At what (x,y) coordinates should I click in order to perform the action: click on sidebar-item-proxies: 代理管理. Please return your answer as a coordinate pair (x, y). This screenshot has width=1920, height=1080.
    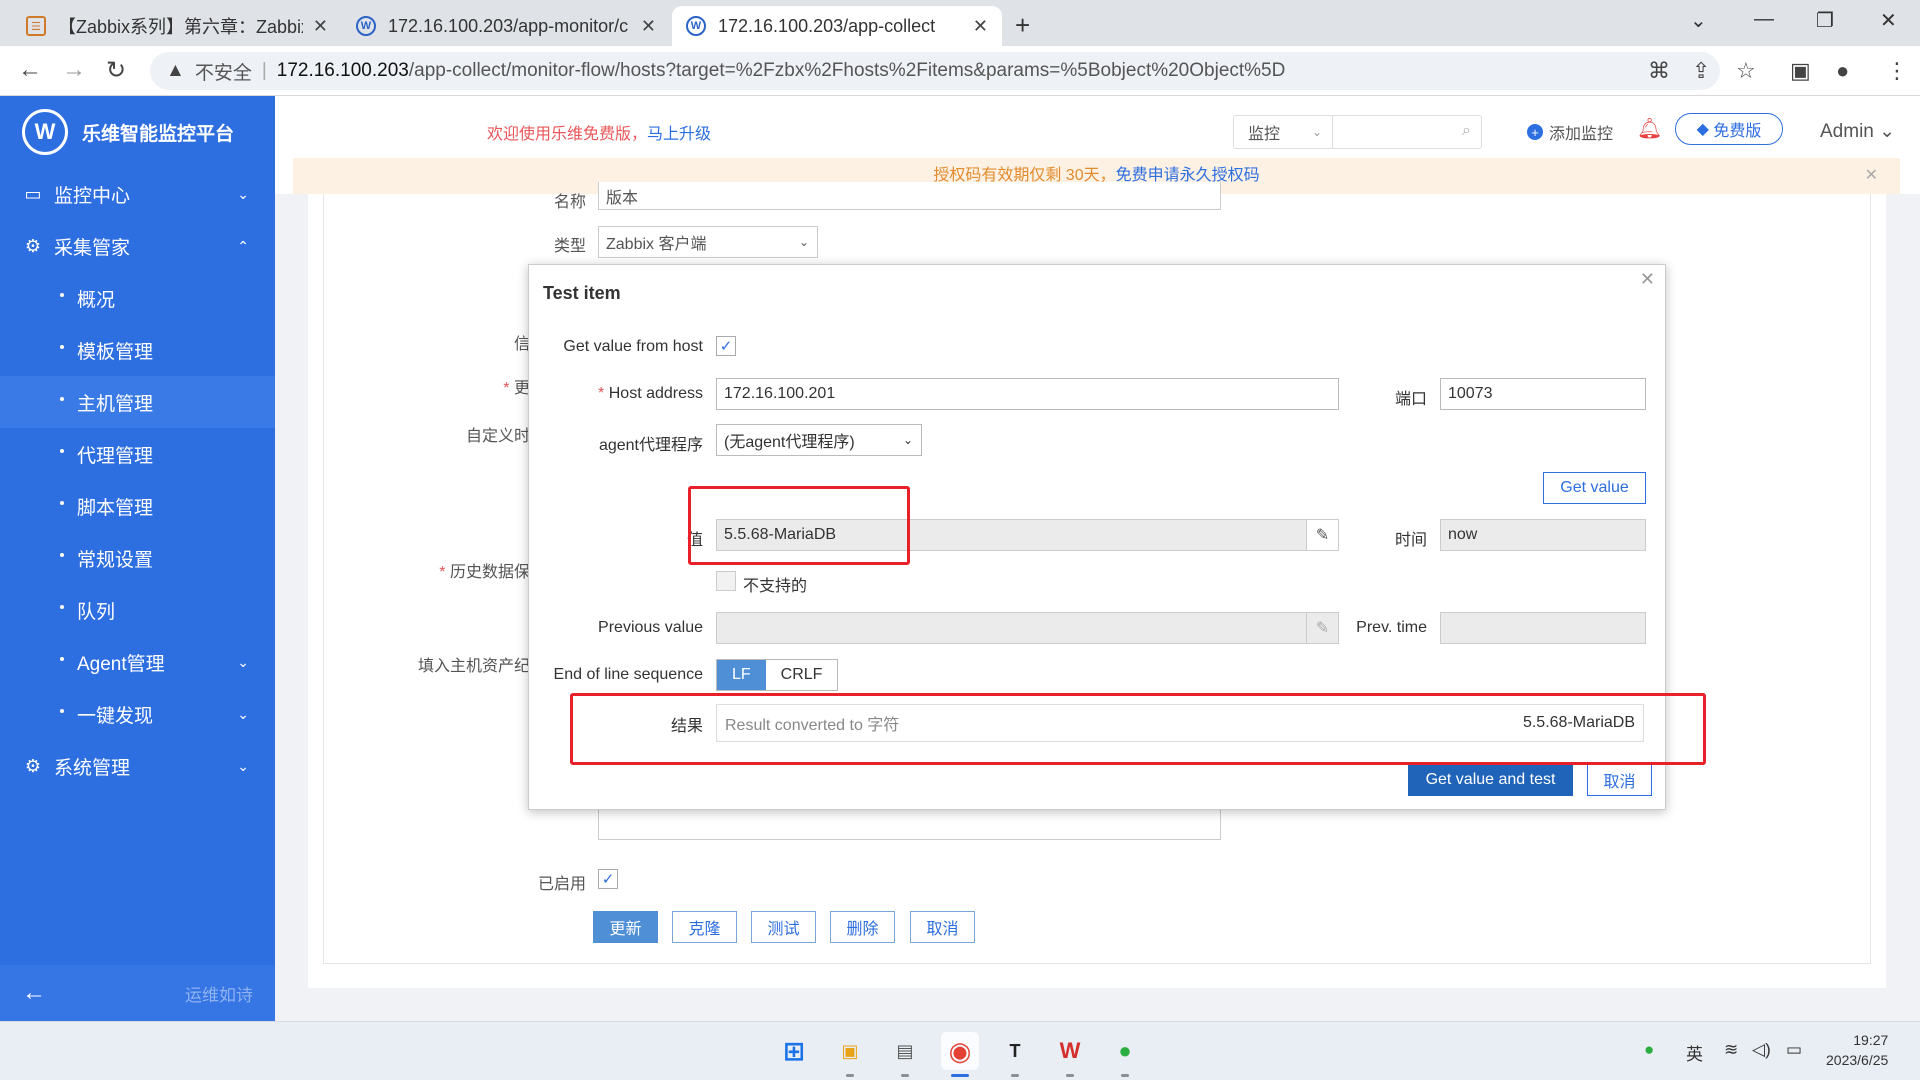
    Looking at the image, I should click on (137, 454).